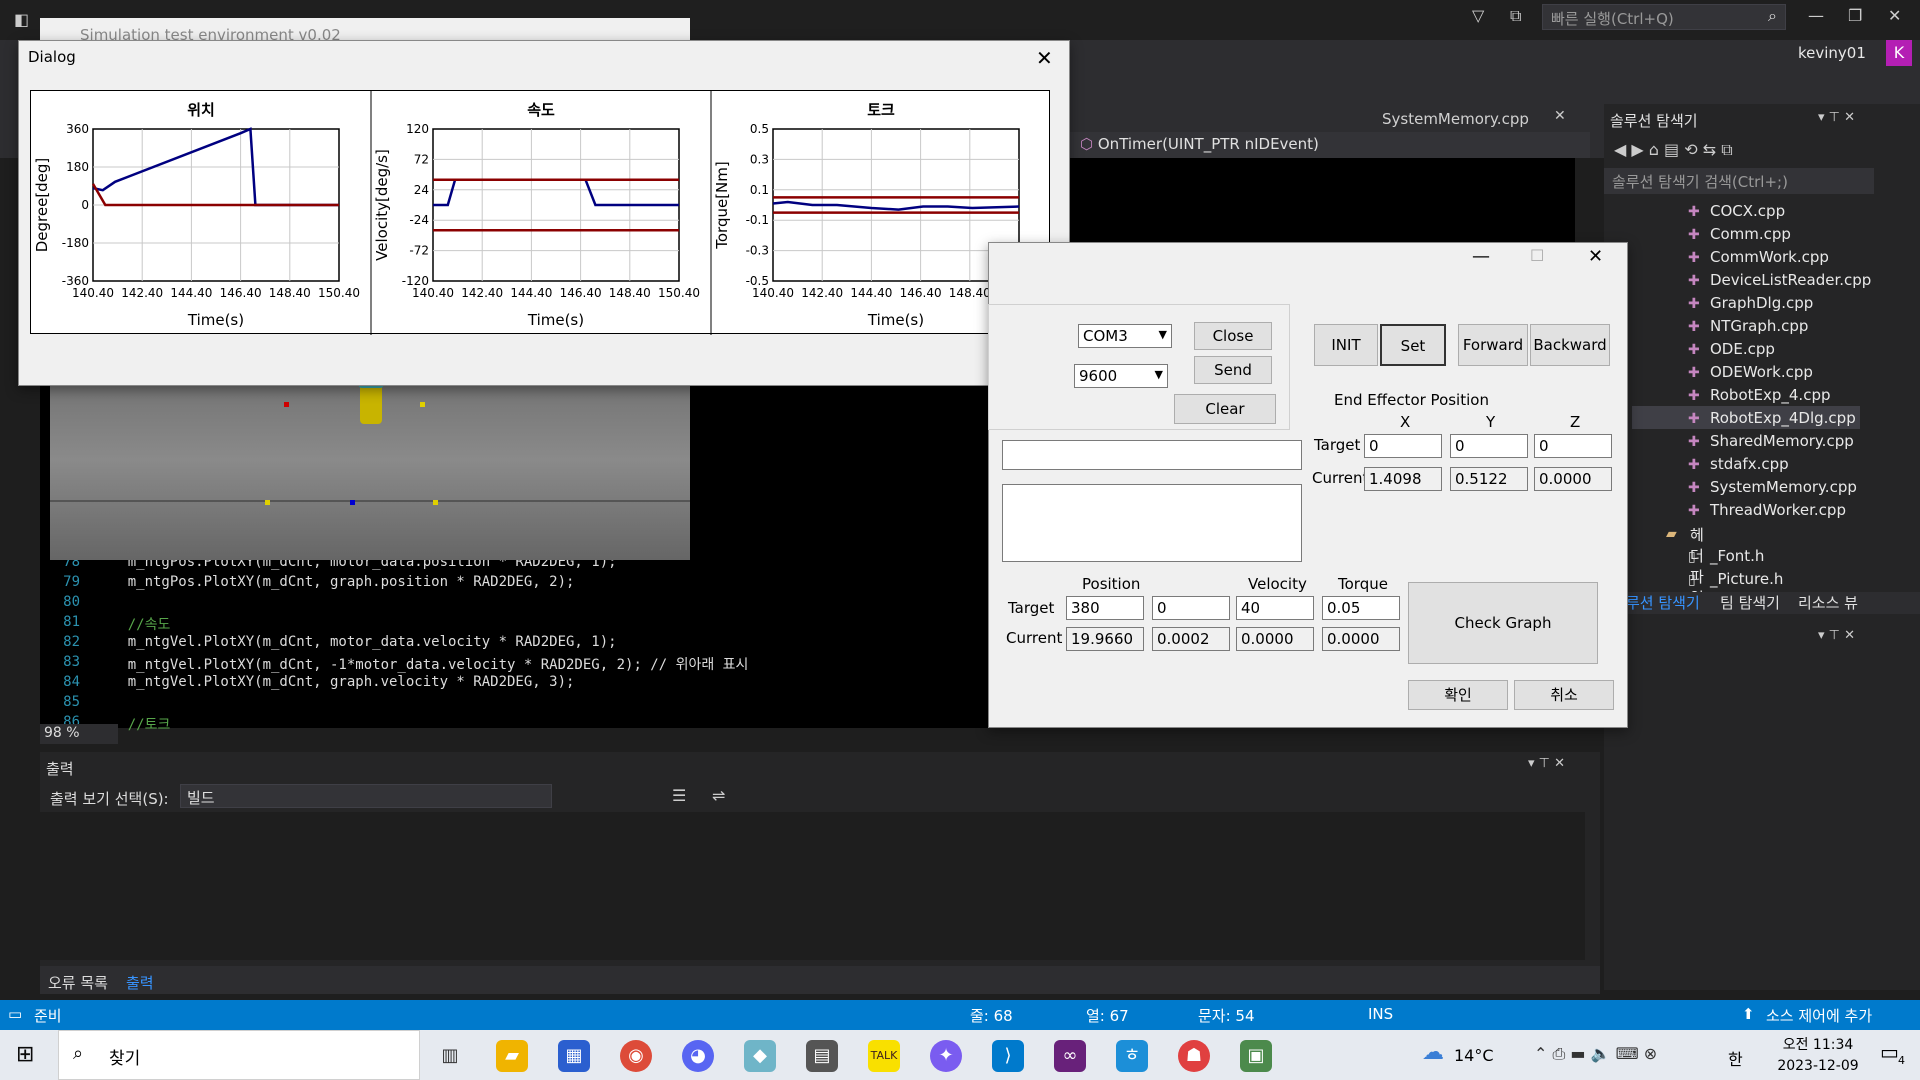  What do you see at coordinates (760, 1056) in the screenshot?
I see `app-icon: ◆` at bounding box center [760, 1056].